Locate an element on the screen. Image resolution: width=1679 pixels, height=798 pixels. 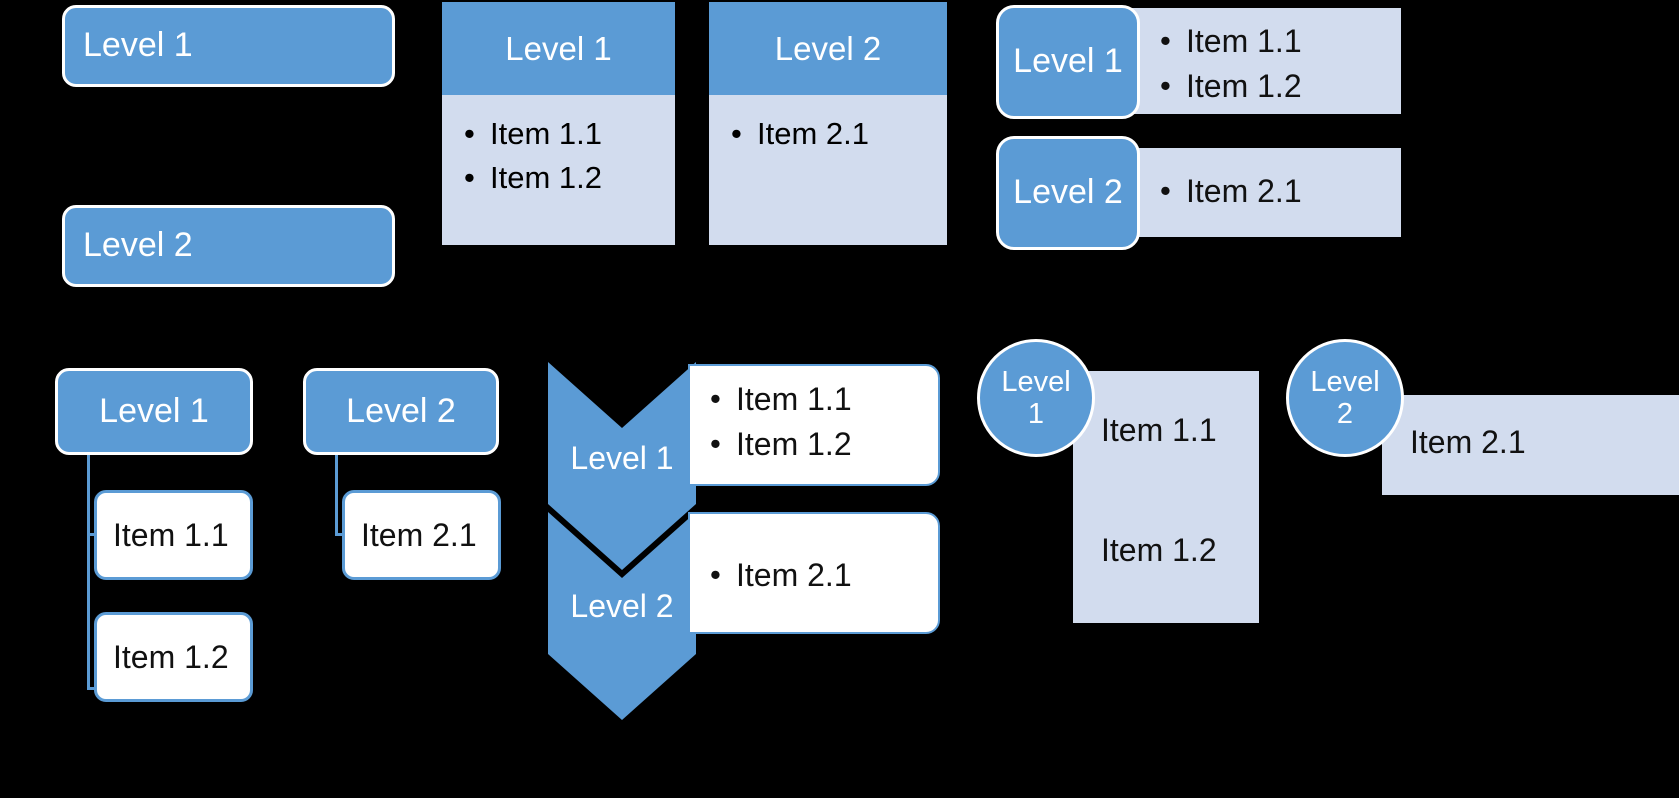
circle-badge-level1-line1: Level is located at coordinates (1036, 381).